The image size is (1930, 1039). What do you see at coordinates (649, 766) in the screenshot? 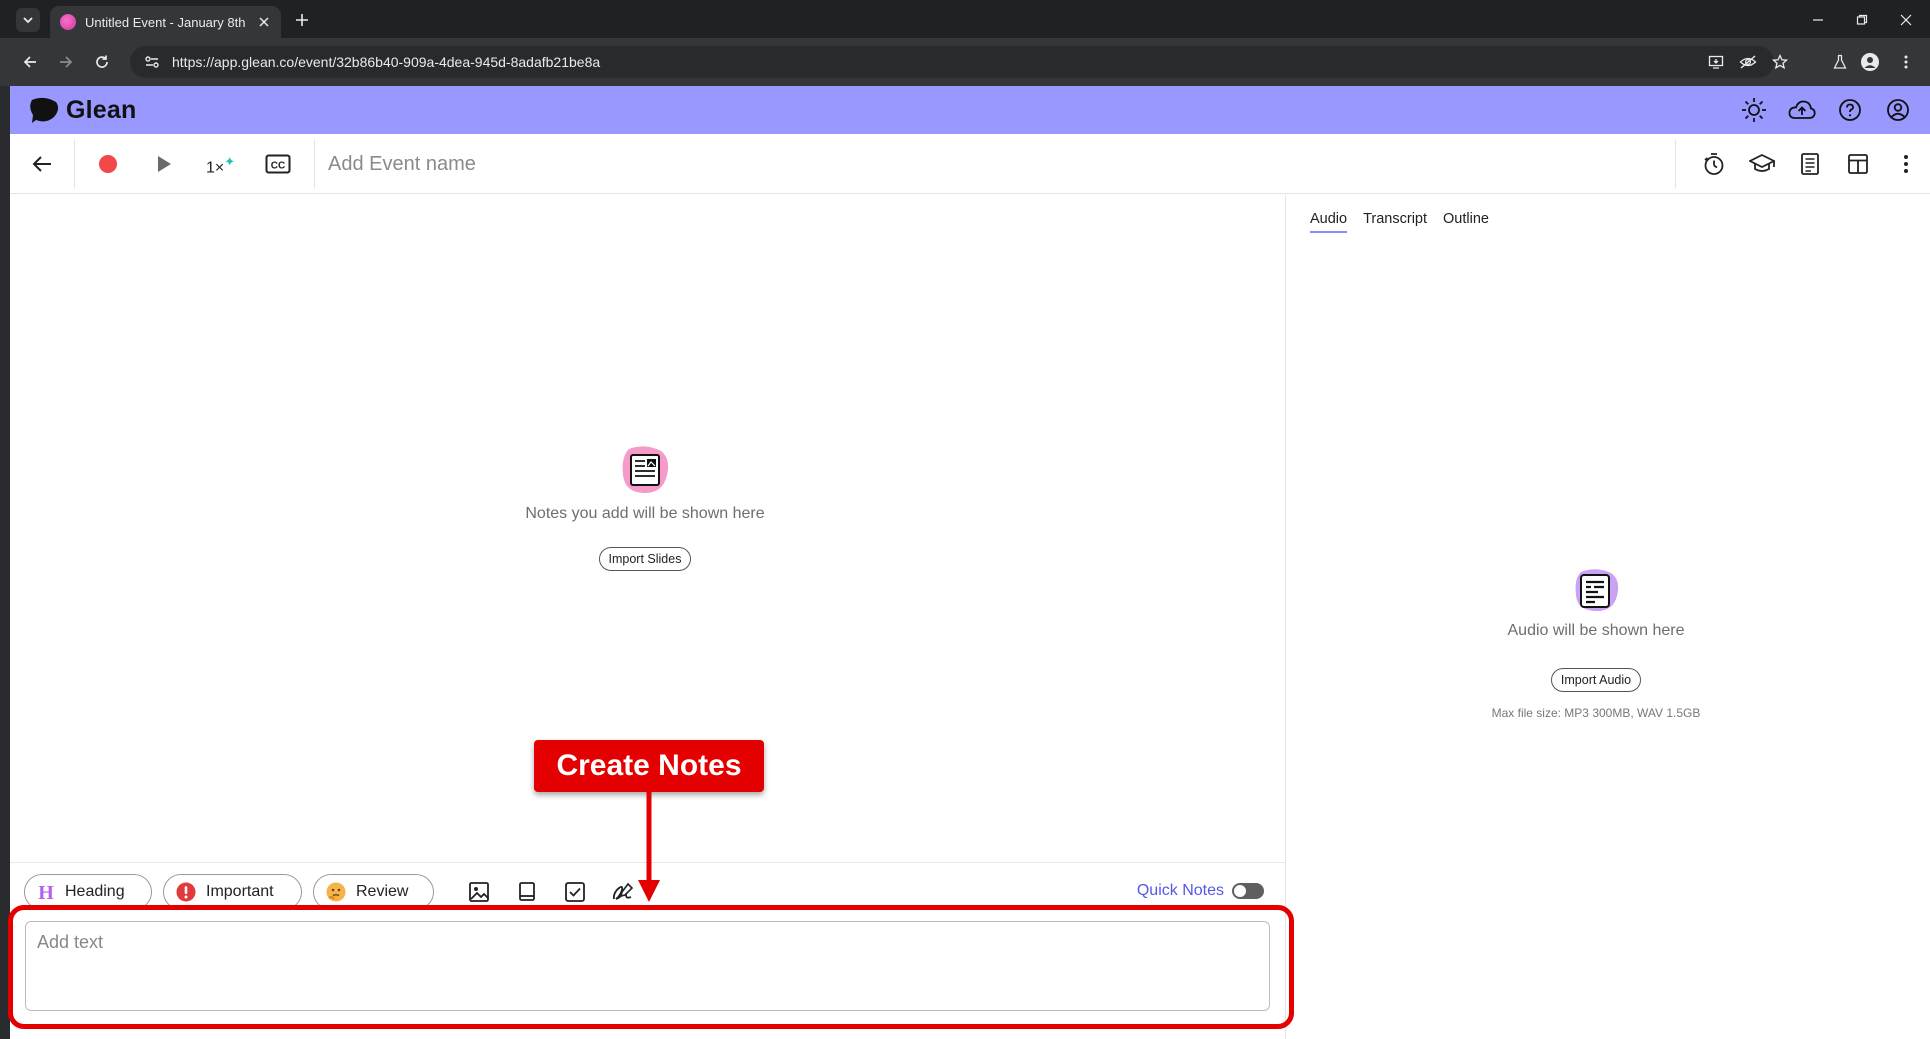
I see `annotation-label: Create Notes` at bounding box center [649, 766].